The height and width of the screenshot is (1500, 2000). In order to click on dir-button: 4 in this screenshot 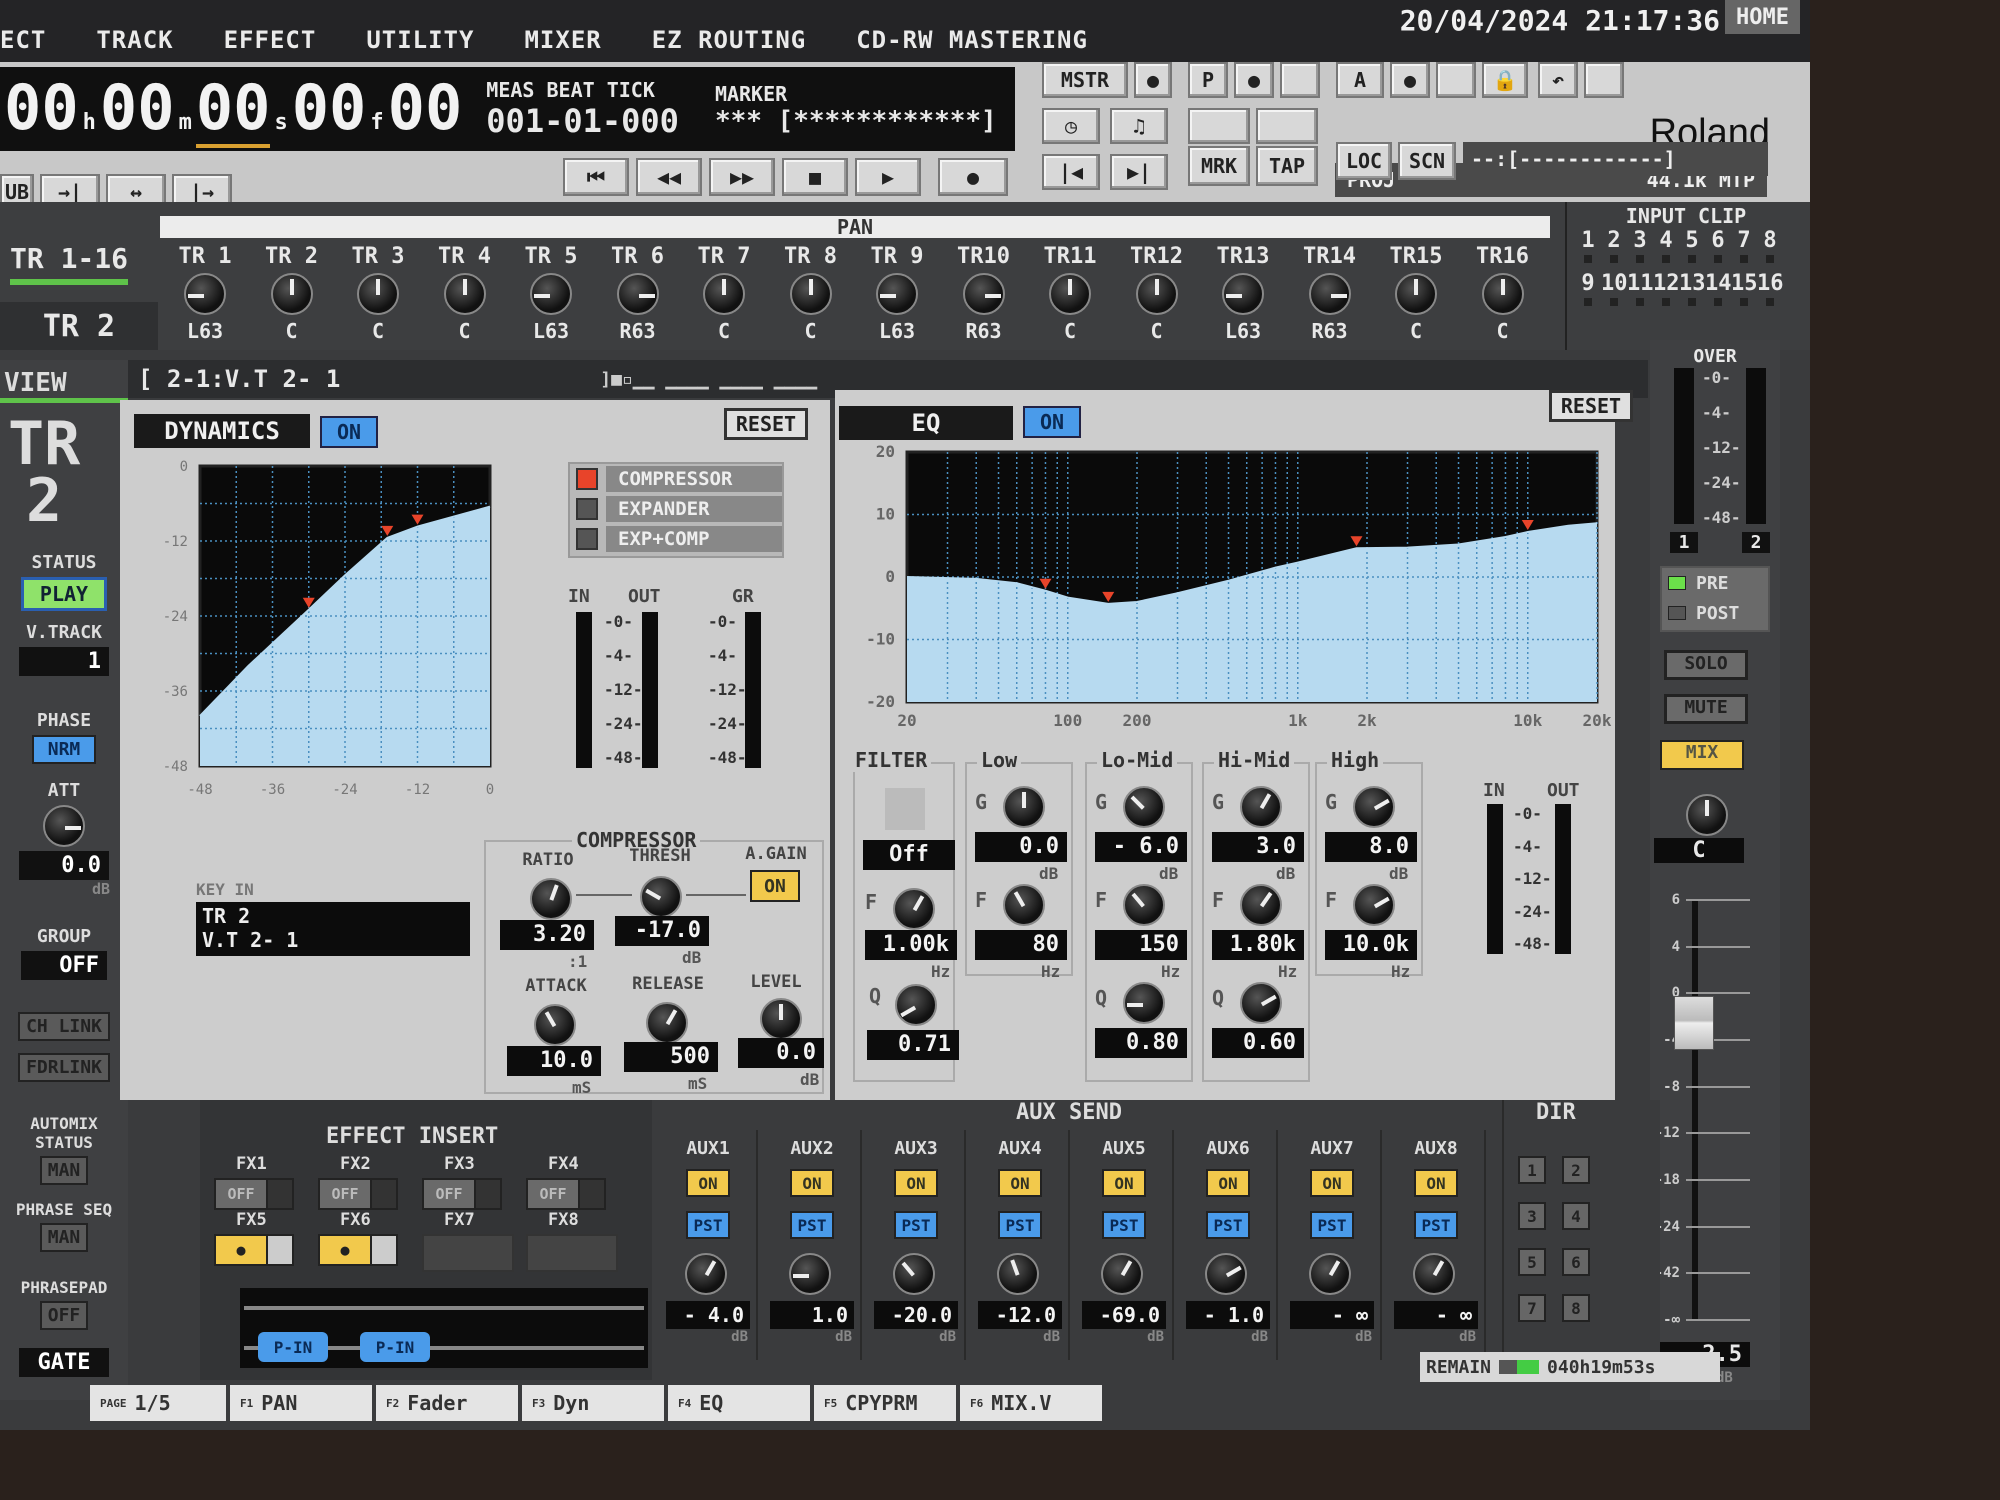, I will do `click(1576, 1216)`.